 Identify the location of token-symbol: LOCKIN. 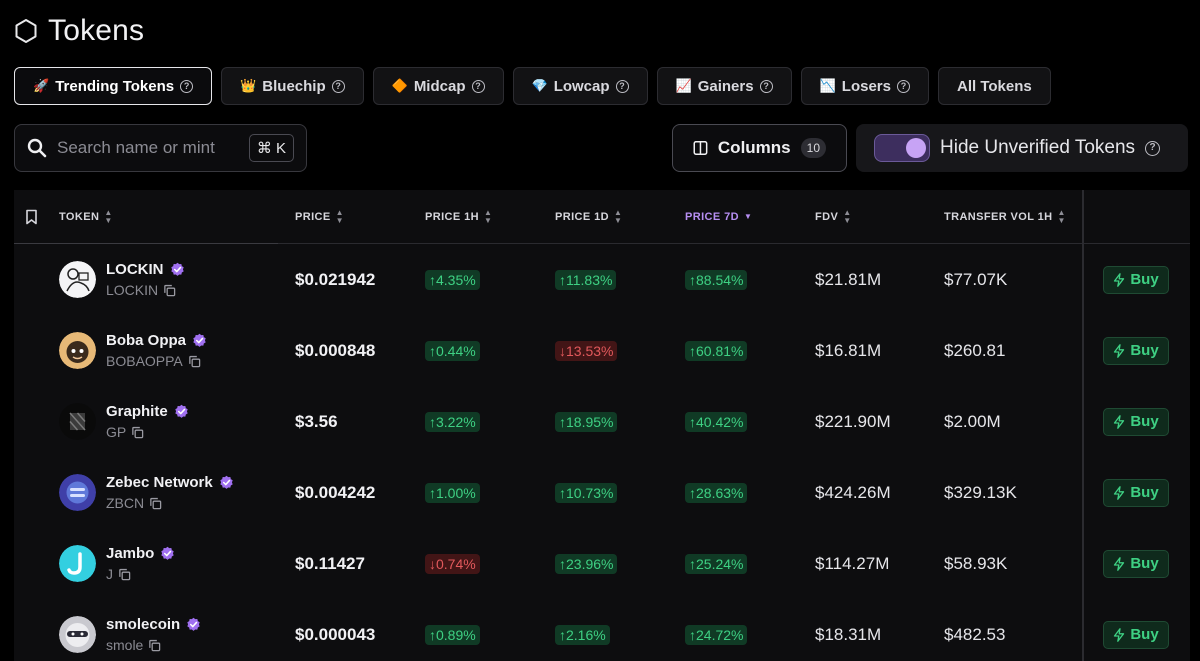
(132, 290).